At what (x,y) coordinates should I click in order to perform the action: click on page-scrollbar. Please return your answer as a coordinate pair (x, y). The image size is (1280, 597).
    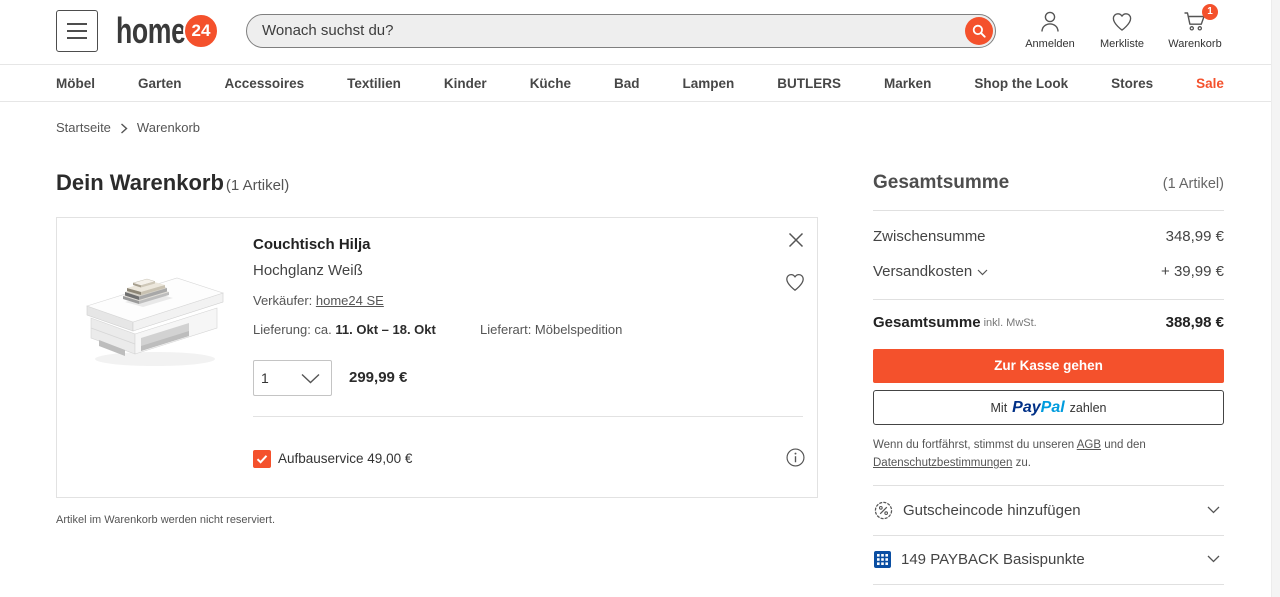
    Looking at the image, I should click on (1275, 298).